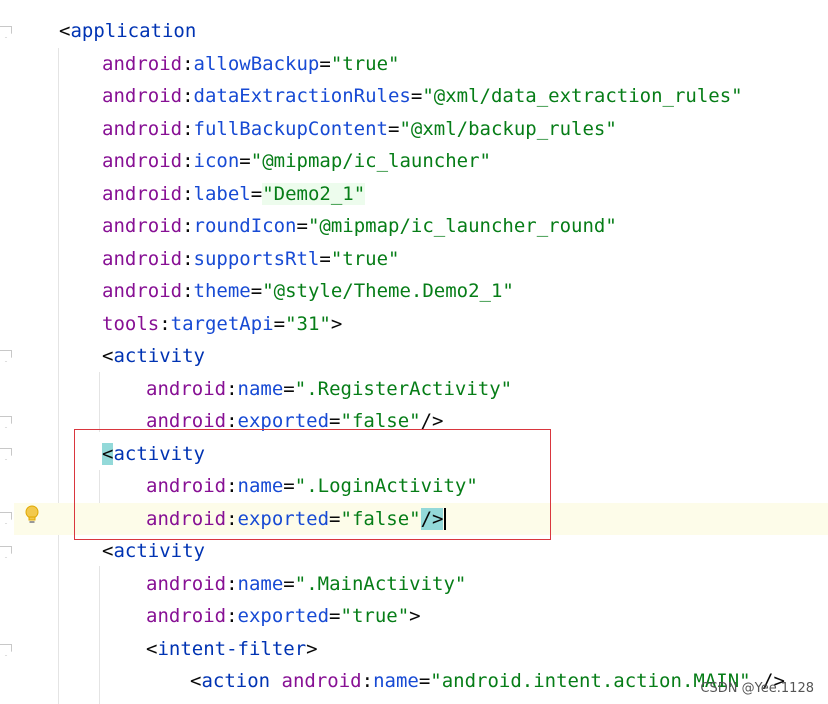 This screenshot has width=828, height=704. I want to click on code-token: action, so click(241, 681).